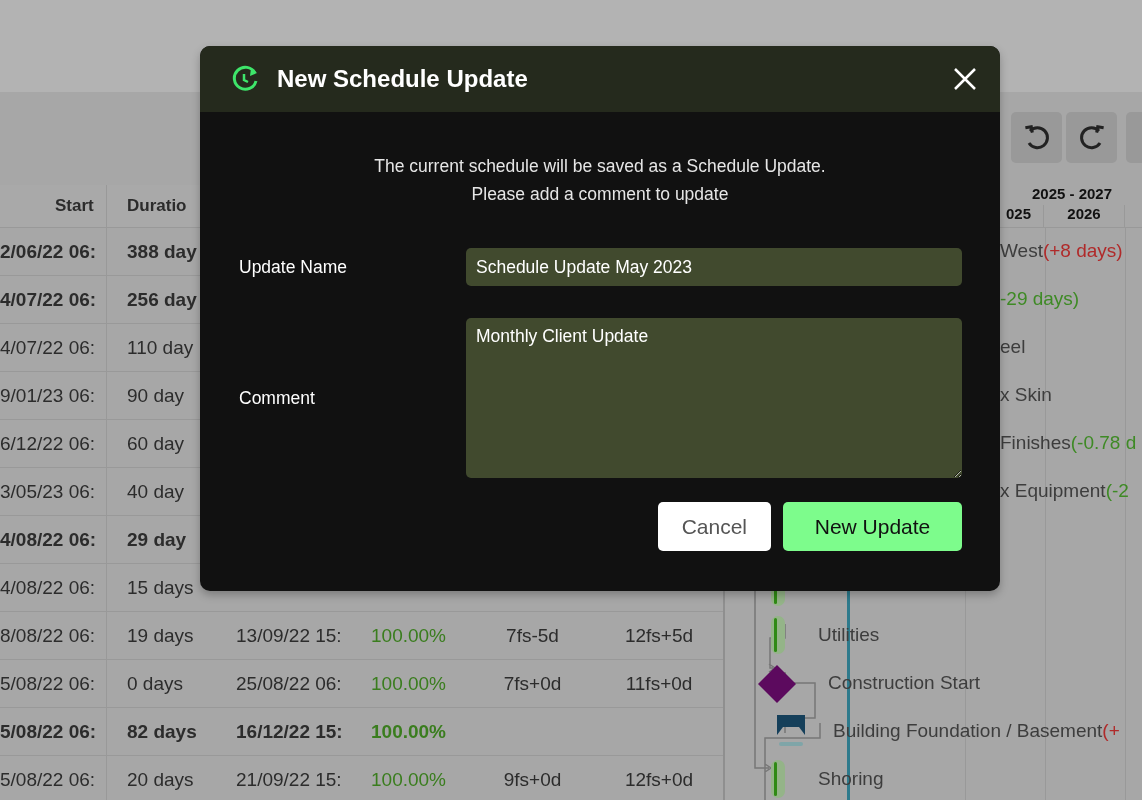 The height and width of the screenshot is (800, 1142). What do you see at coordinates (53, 251) in the screenshot?
I see `table-cell: 2/06/22 06:` at bounding box center [53, 251].